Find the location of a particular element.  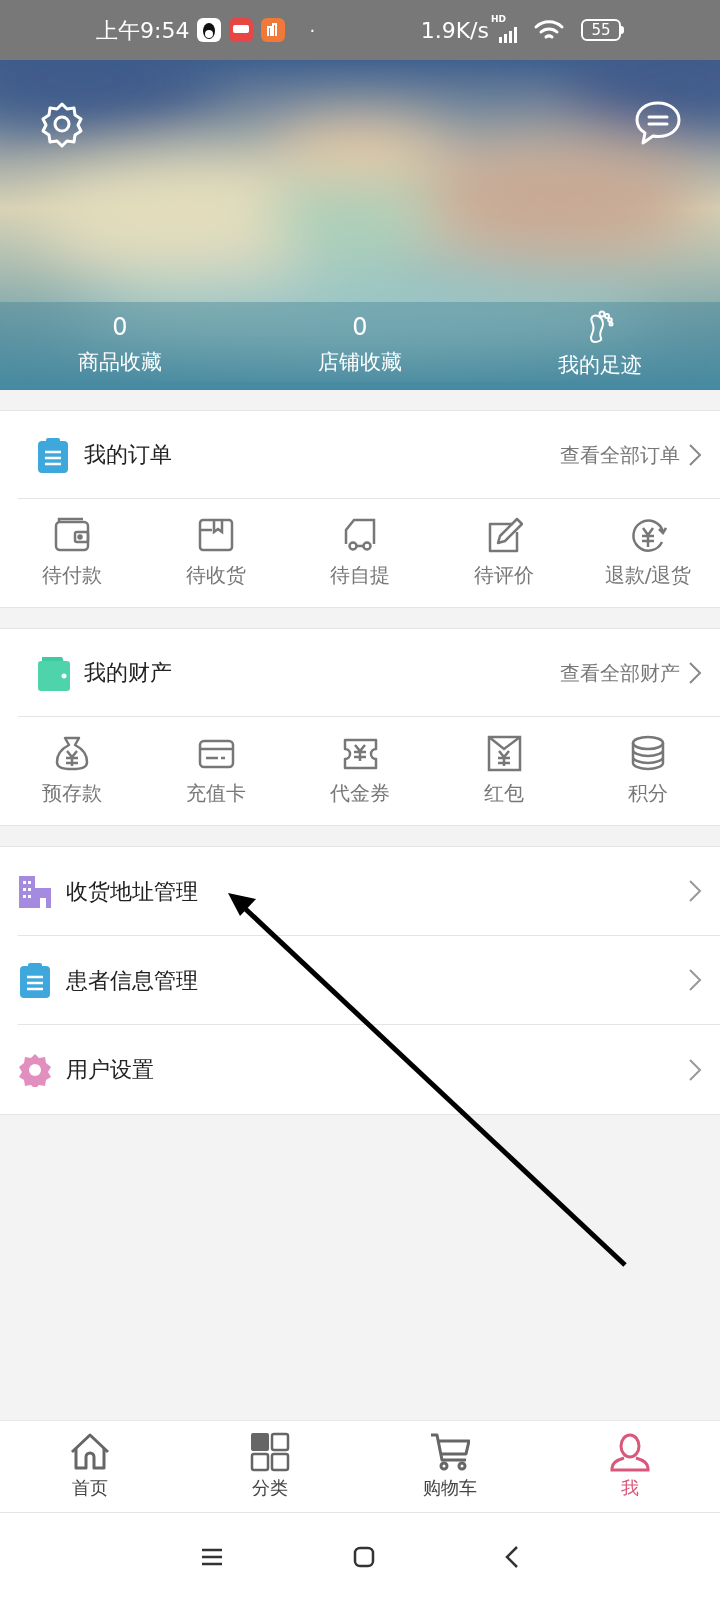

view-all-link: 查看全部订单 is located at coordinates (631, 454).